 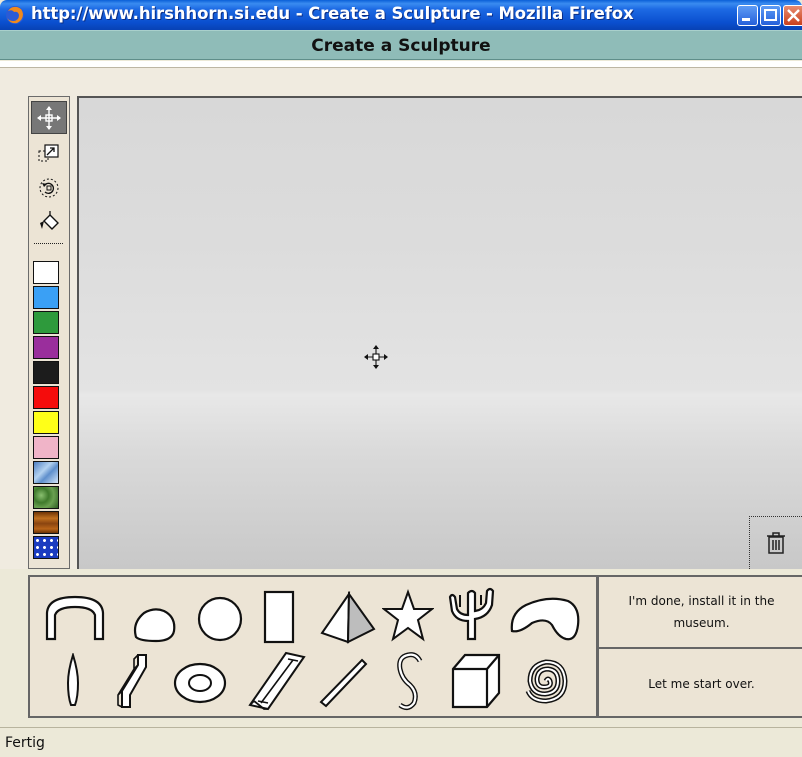 I want to click on slab-shape, so click(x=279, y=617).